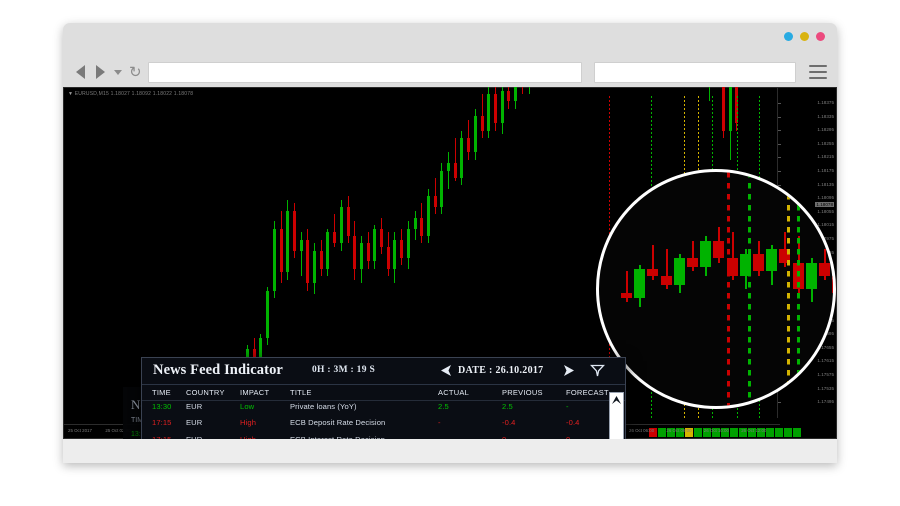  I want to click on reload-icon: ↻, so click(135, 72).